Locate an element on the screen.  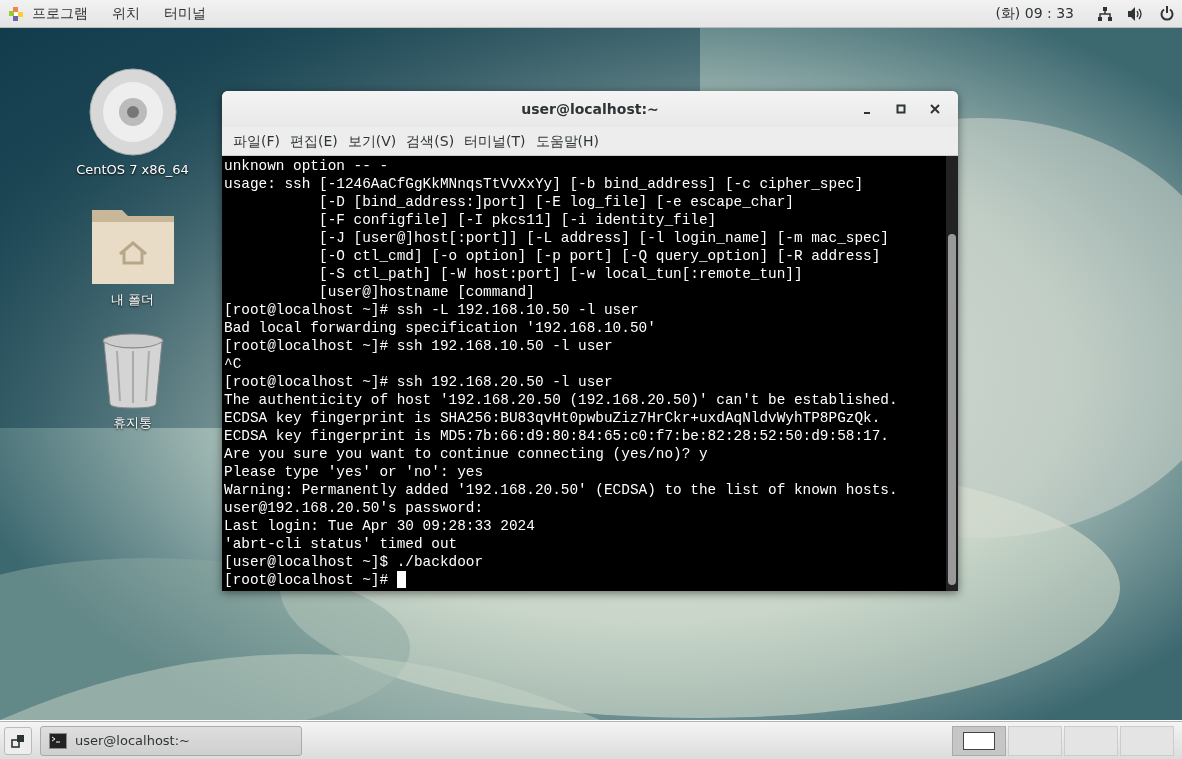
terminal-line: Bad local forwarding specification '192.168.10.50' is located at coordinates (440, 328).